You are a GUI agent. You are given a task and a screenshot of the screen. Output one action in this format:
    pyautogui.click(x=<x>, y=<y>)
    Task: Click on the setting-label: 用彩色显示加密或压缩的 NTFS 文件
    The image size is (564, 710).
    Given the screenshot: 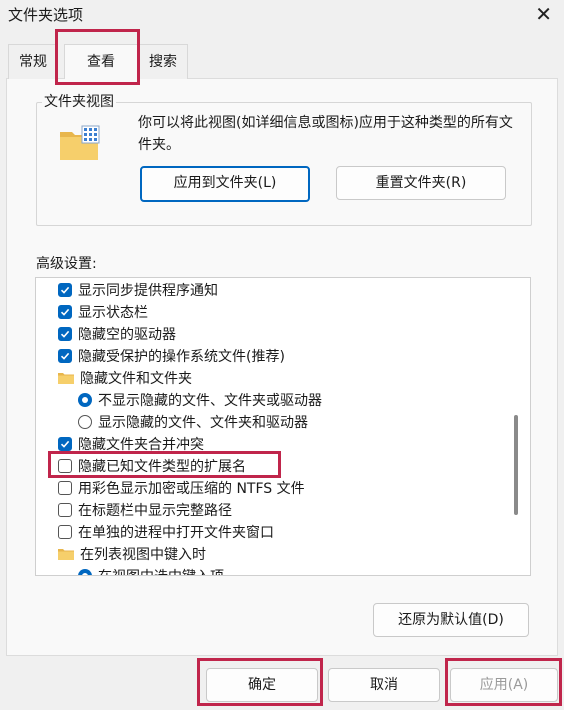 What is the action you would take?
    pyautogui.click(x=191, y=489)
    